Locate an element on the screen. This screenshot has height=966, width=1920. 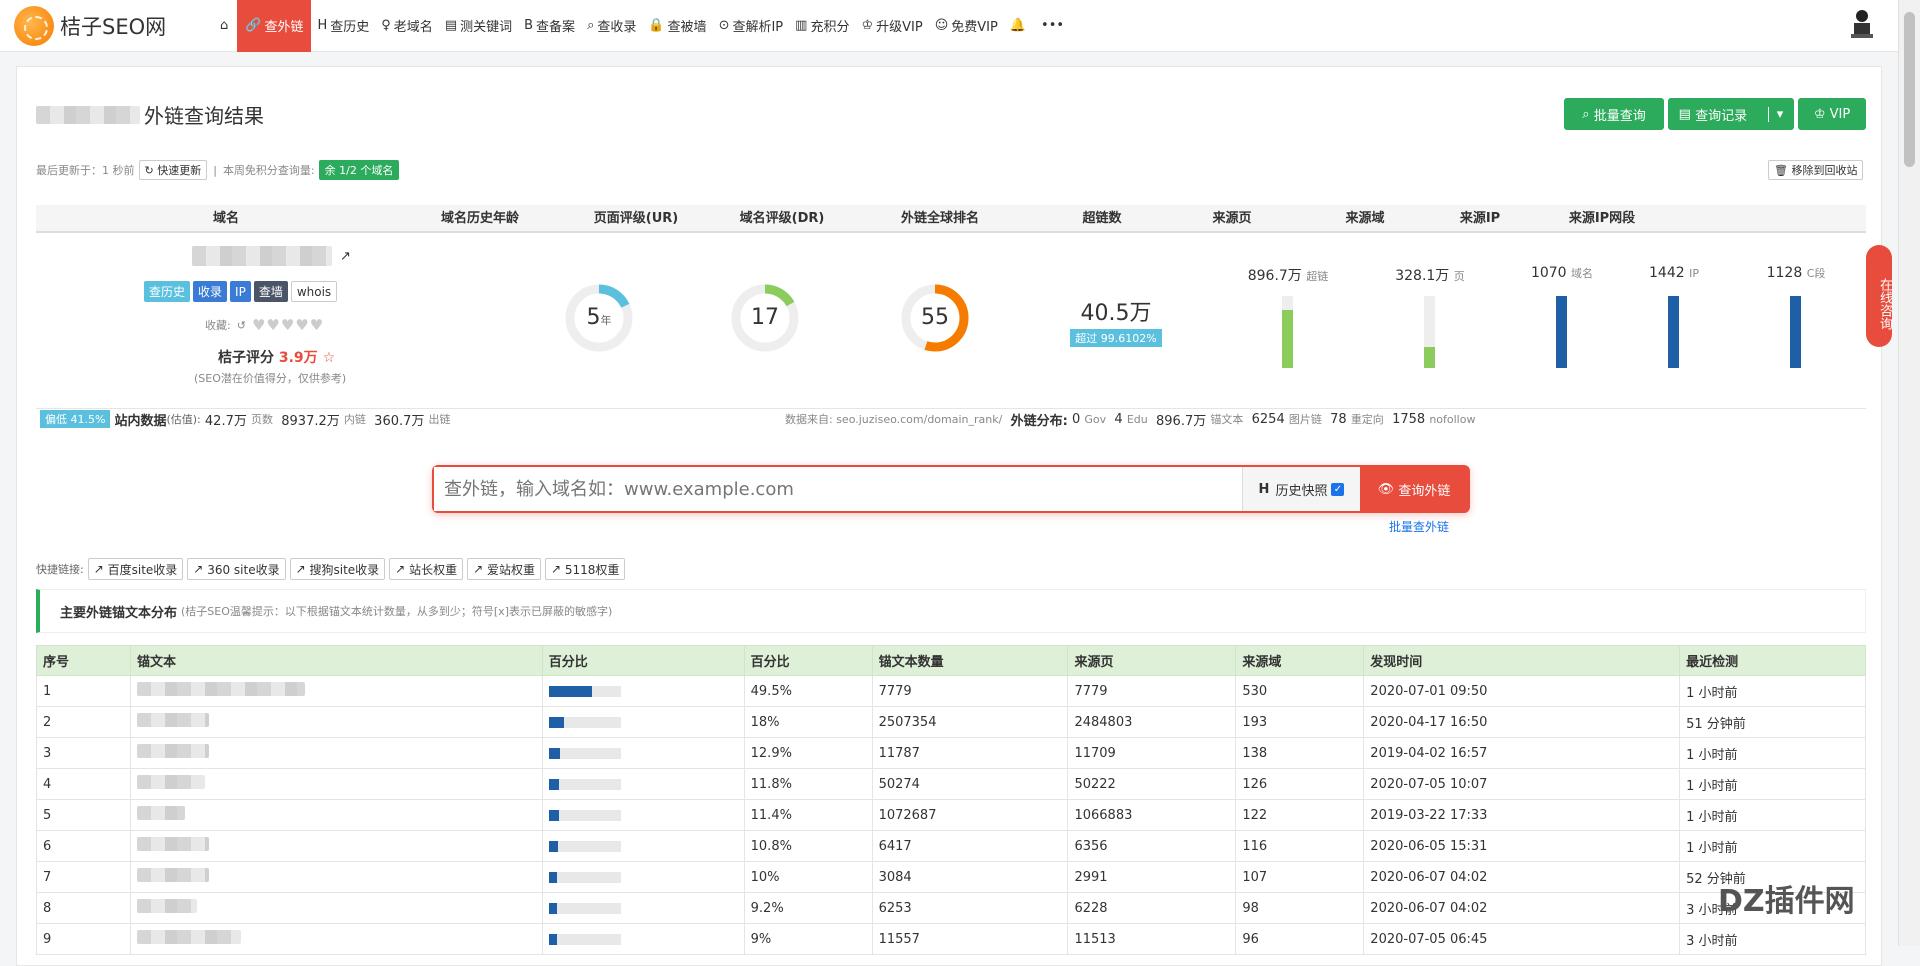
scrollbar is located at coordinates (1909, 473).